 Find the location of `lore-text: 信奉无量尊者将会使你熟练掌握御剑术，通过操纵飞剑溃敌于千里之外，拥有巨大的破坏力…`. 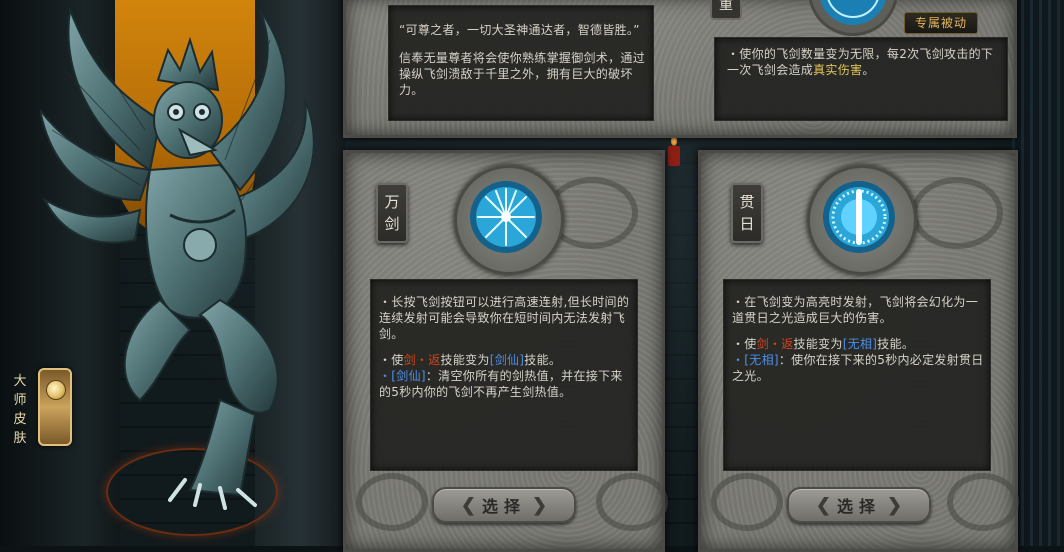

lore-text: 信奉无量尊者将会使你熟练掌握御剑术，通过操纵飞剑溃敌于千里之外，拥有巨大的破坏力… is located at coordinates (522, 74).